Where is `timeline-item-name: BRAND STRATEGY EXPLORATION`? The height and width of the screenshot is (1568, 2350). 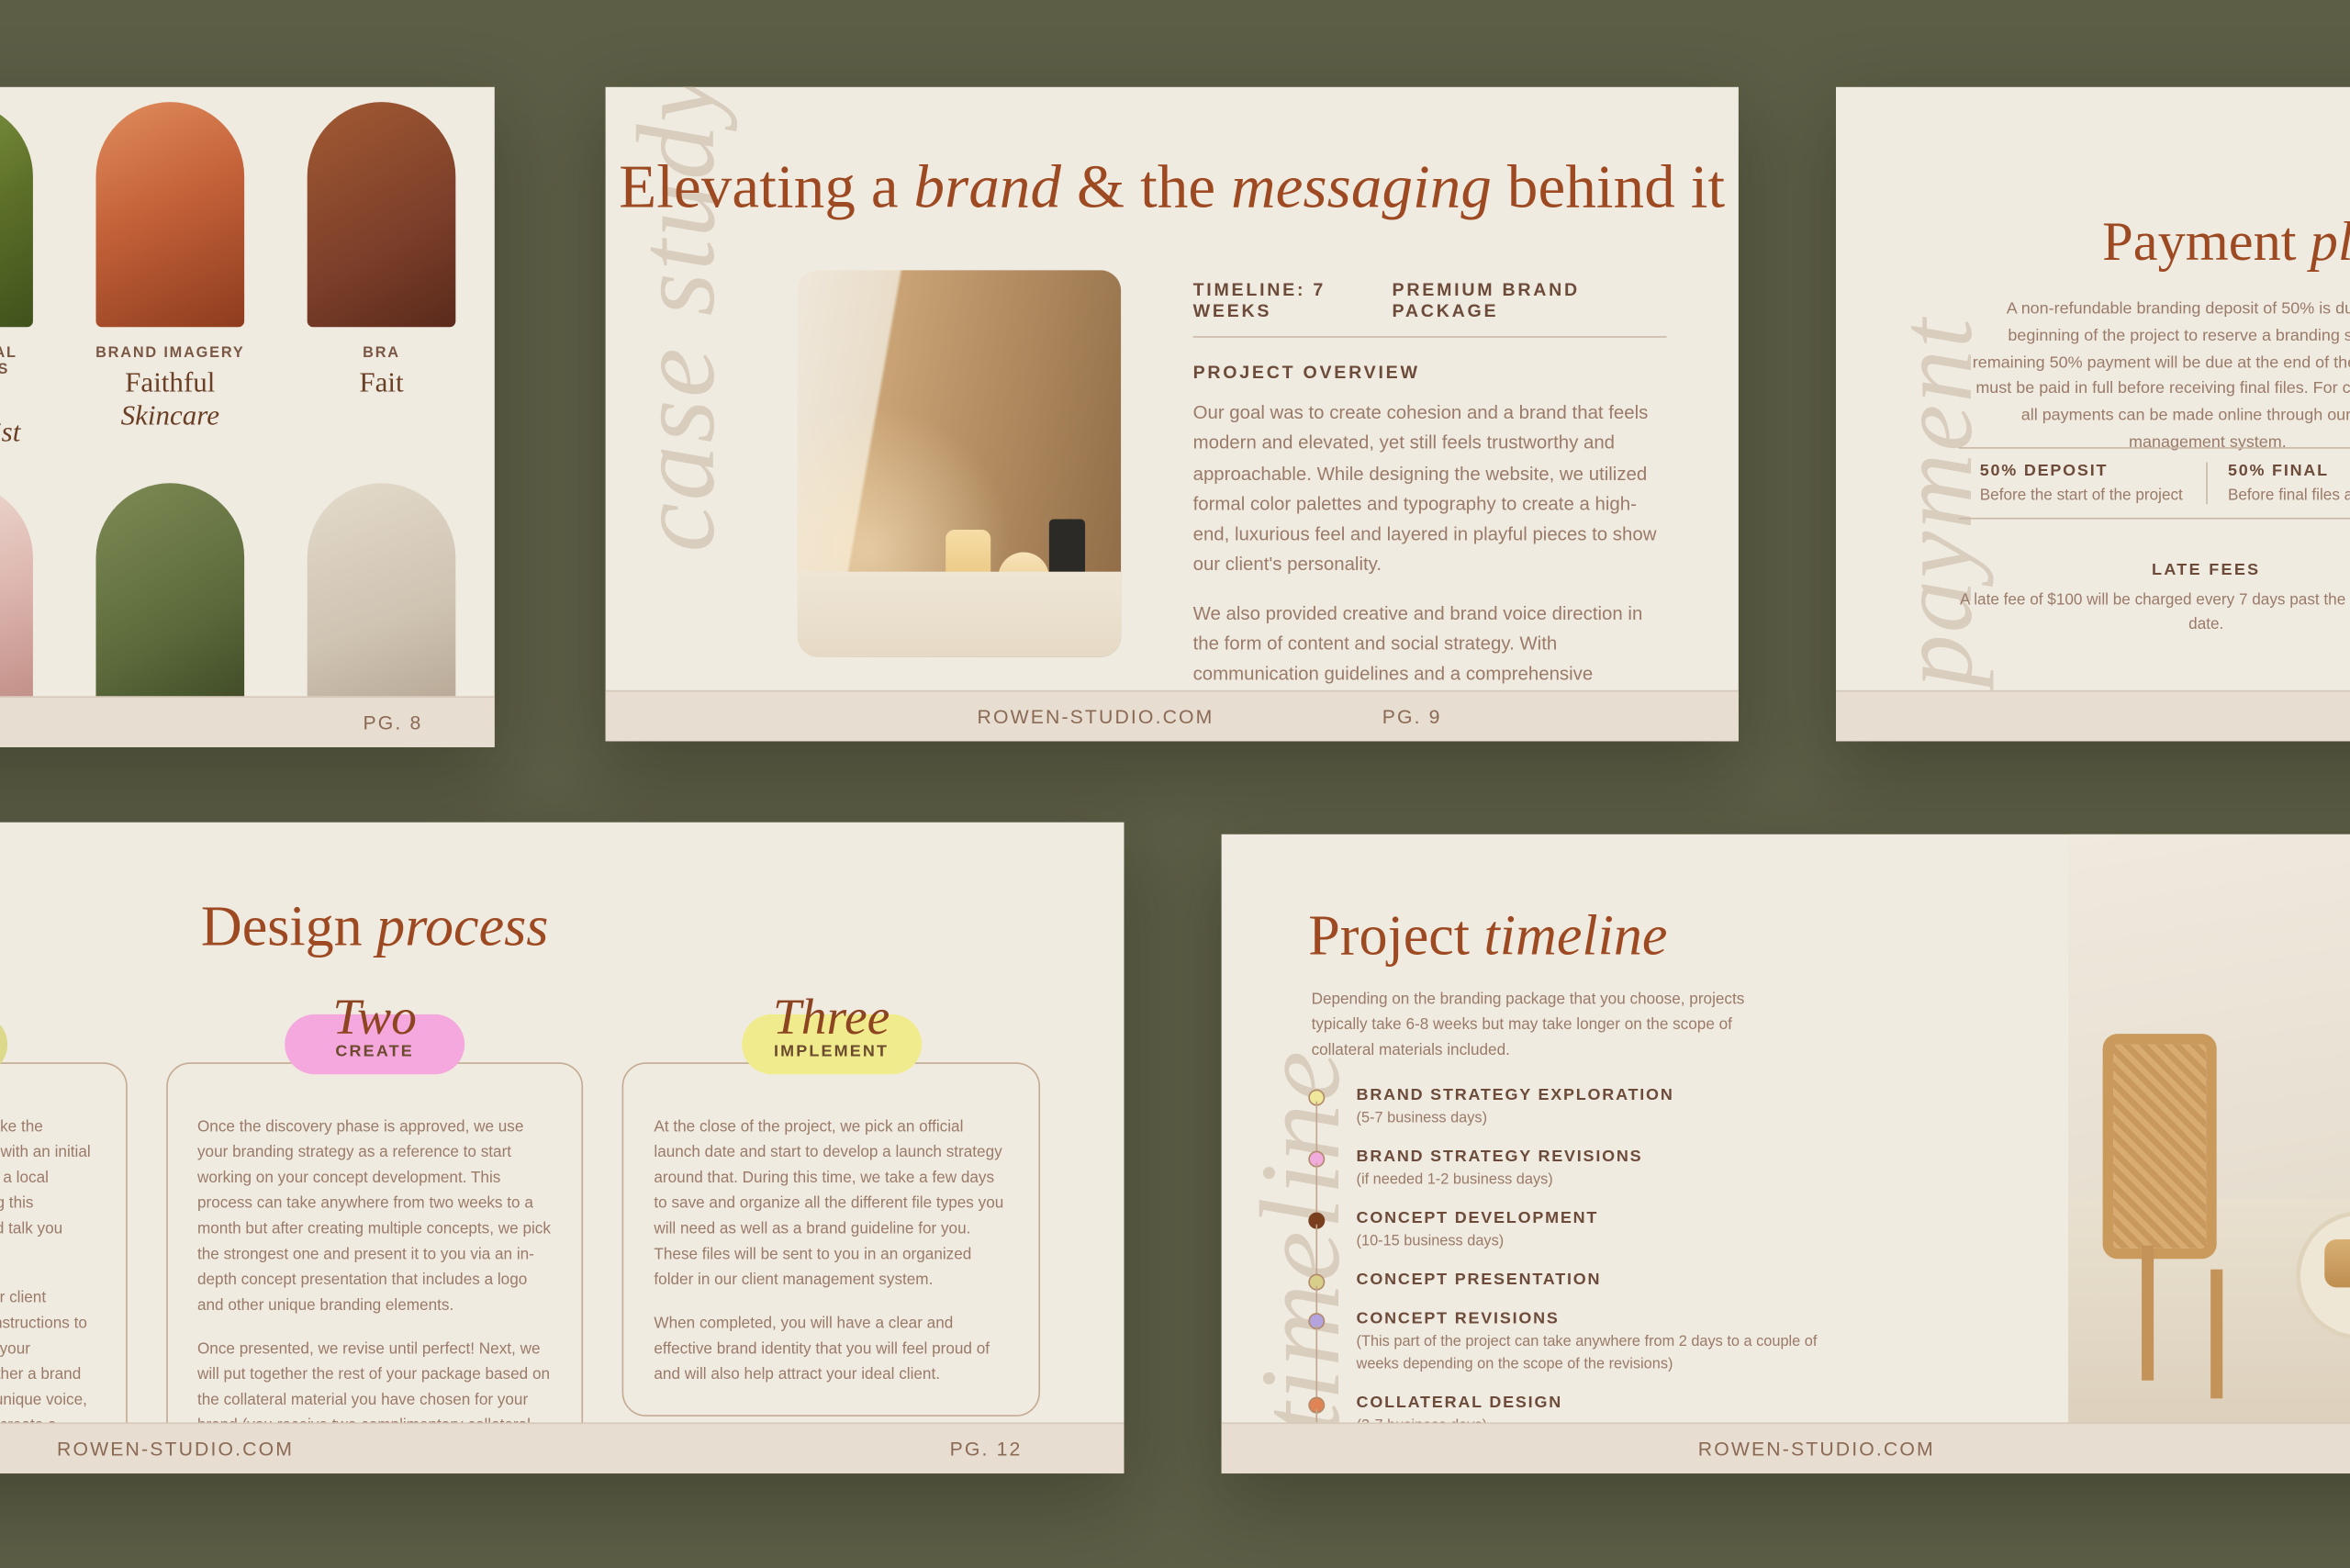 timeline-item-name: BRAND STRATEGY EXPLORATION is located at coordinates (1515, 1095).